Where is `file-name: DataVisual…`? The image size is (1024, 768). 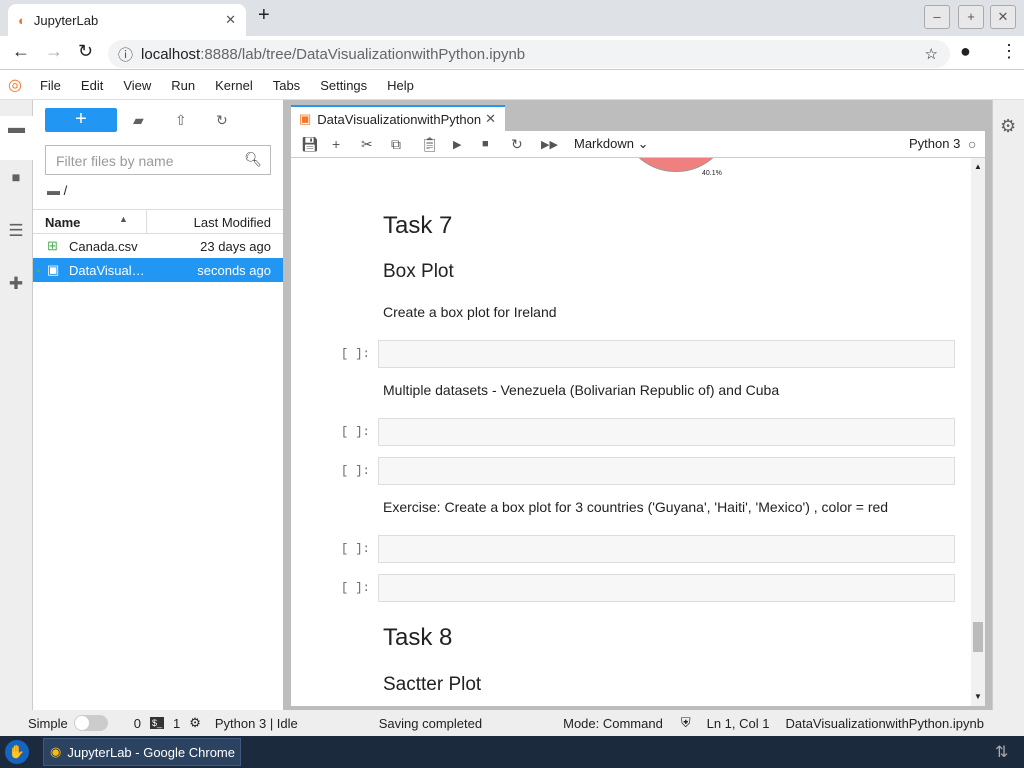 file-name: DataVisual… is located at coordinates (107, 270).